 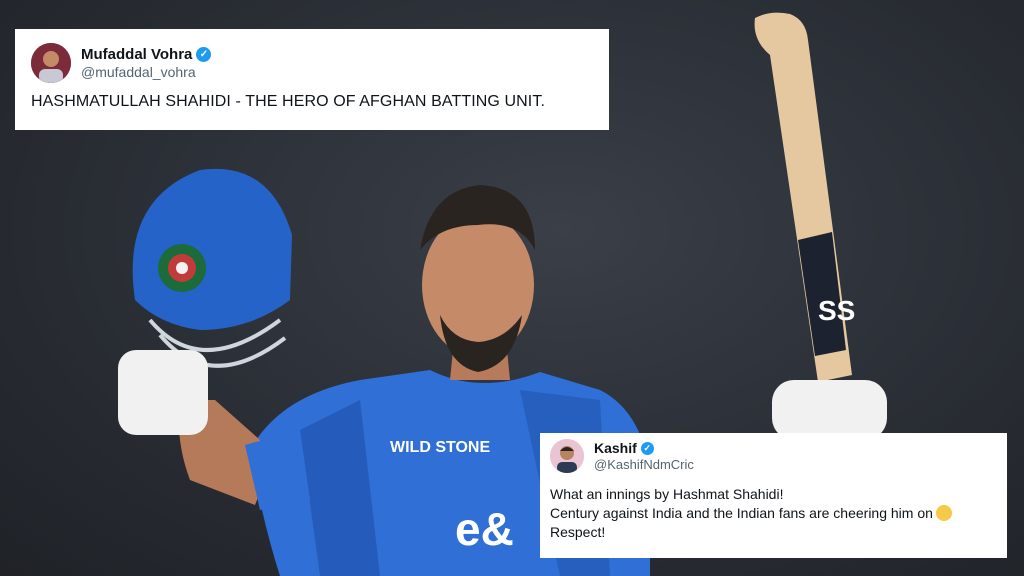 What do you see at coordinates (440, 447) in the screenshot?
I see `jersey-sponsor-text: WILD STONE` at bounding box center [440, 447].